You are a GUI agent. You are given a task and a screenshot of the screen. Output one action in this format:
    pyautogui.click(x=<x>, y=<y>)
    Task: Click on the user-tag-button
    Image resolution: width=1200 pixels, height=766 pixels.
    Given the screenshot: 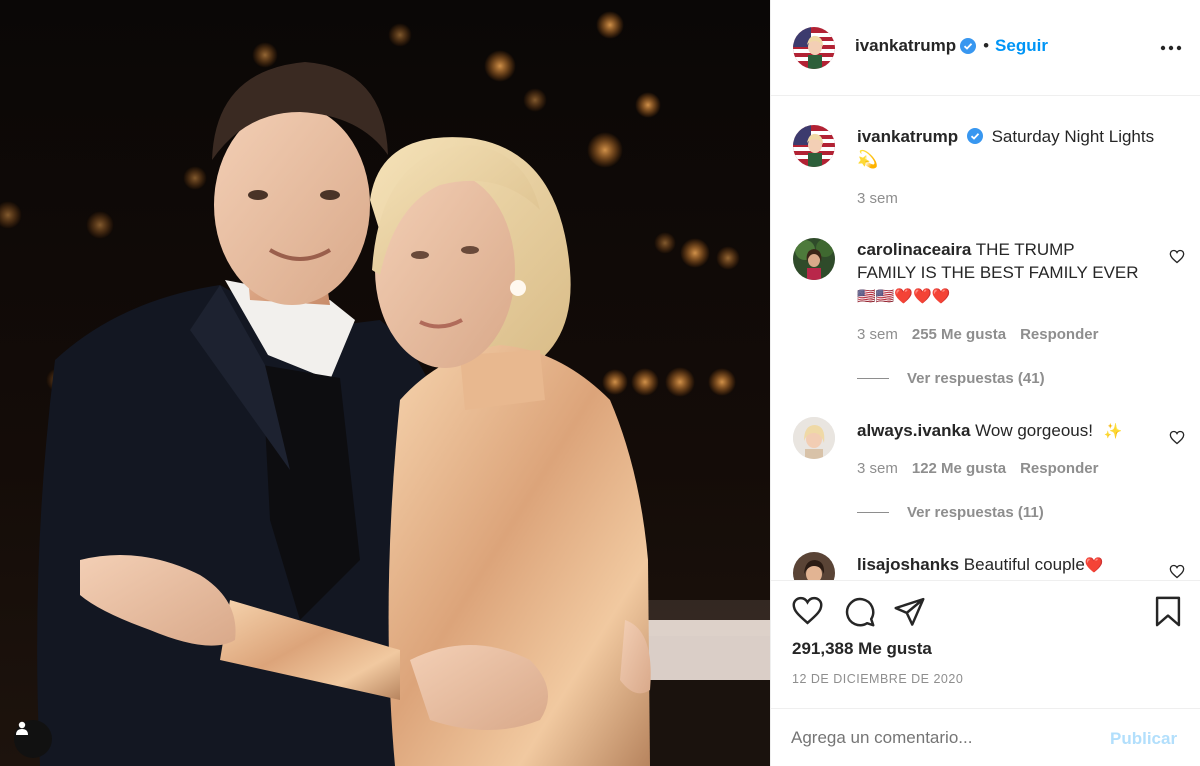 What is the action you would take?
    pyautogui.click(x=33, y=739)
    